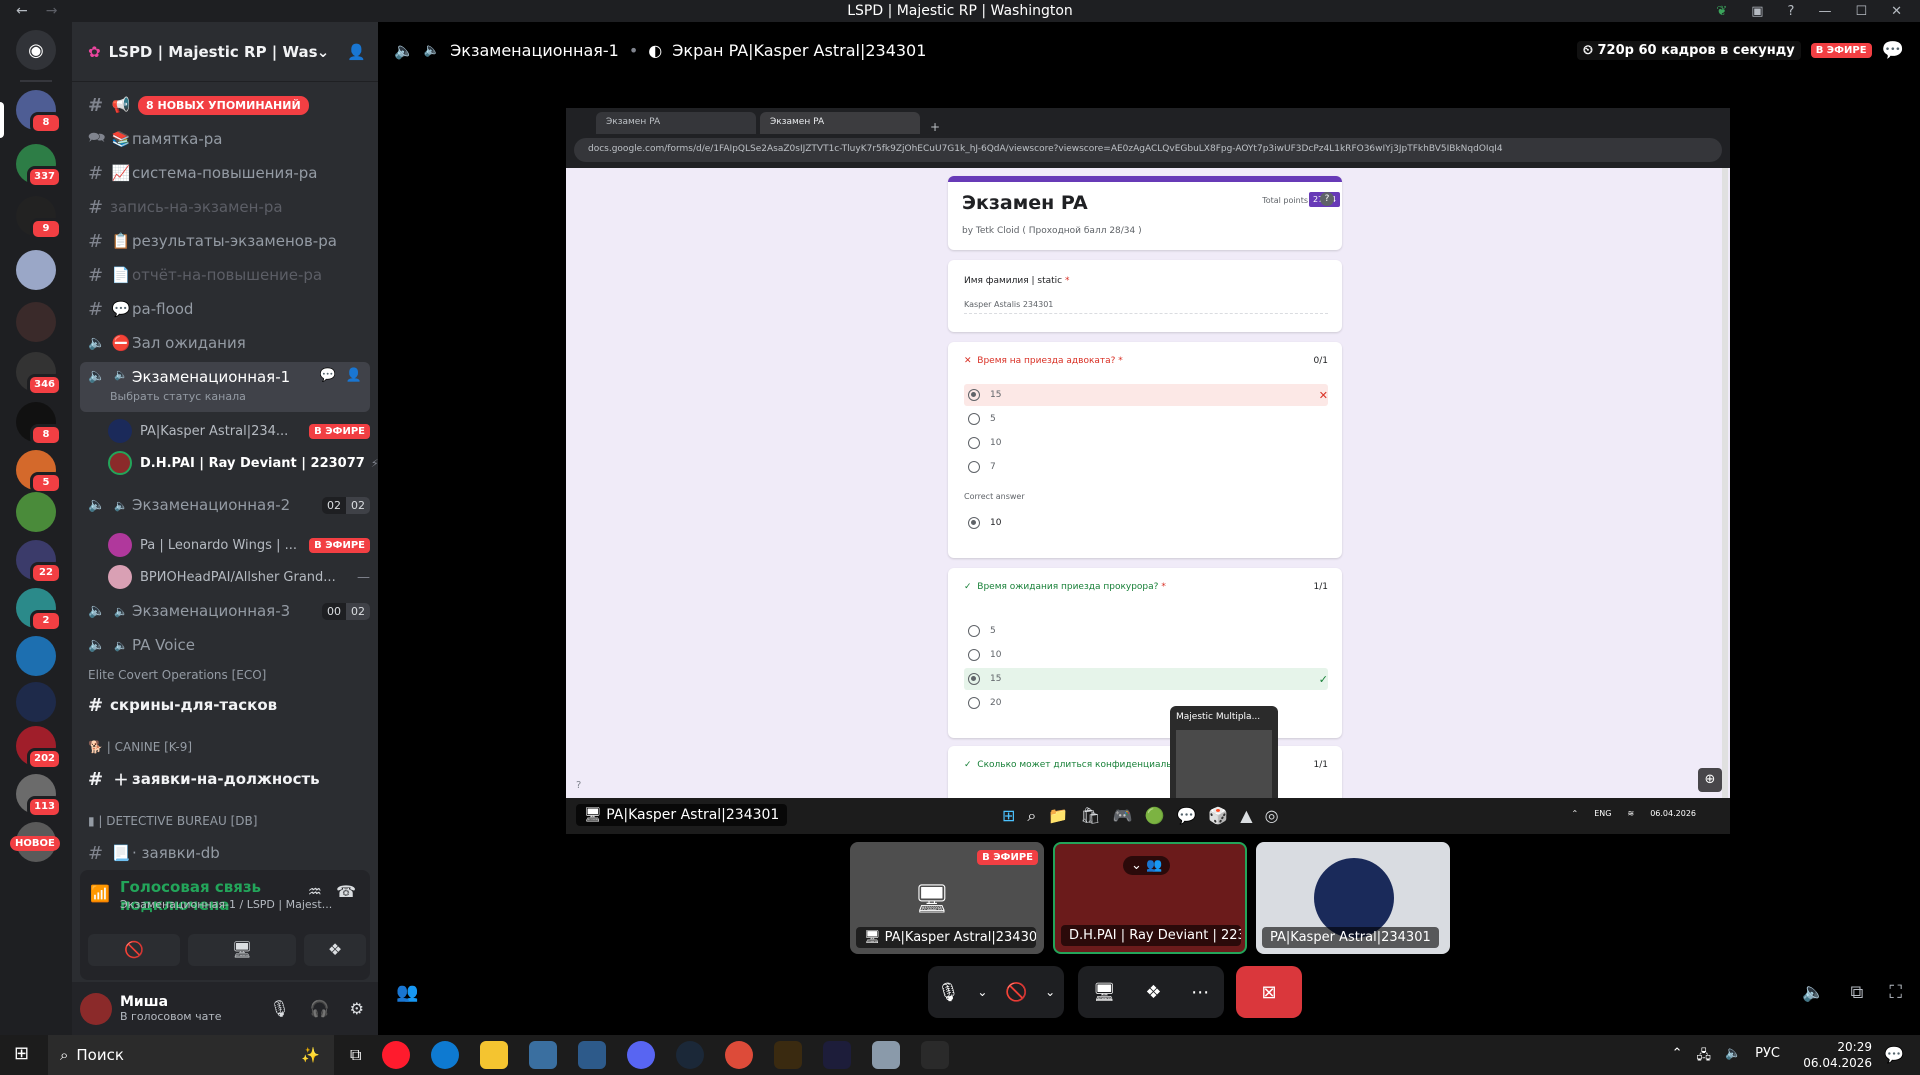 Image resolution: width=1920 pixels, height=1075 pixels. What do you see at coordinates (39, 218) in the screenshot?
I see `server-icon: 9` at bounding box center [39, 218].